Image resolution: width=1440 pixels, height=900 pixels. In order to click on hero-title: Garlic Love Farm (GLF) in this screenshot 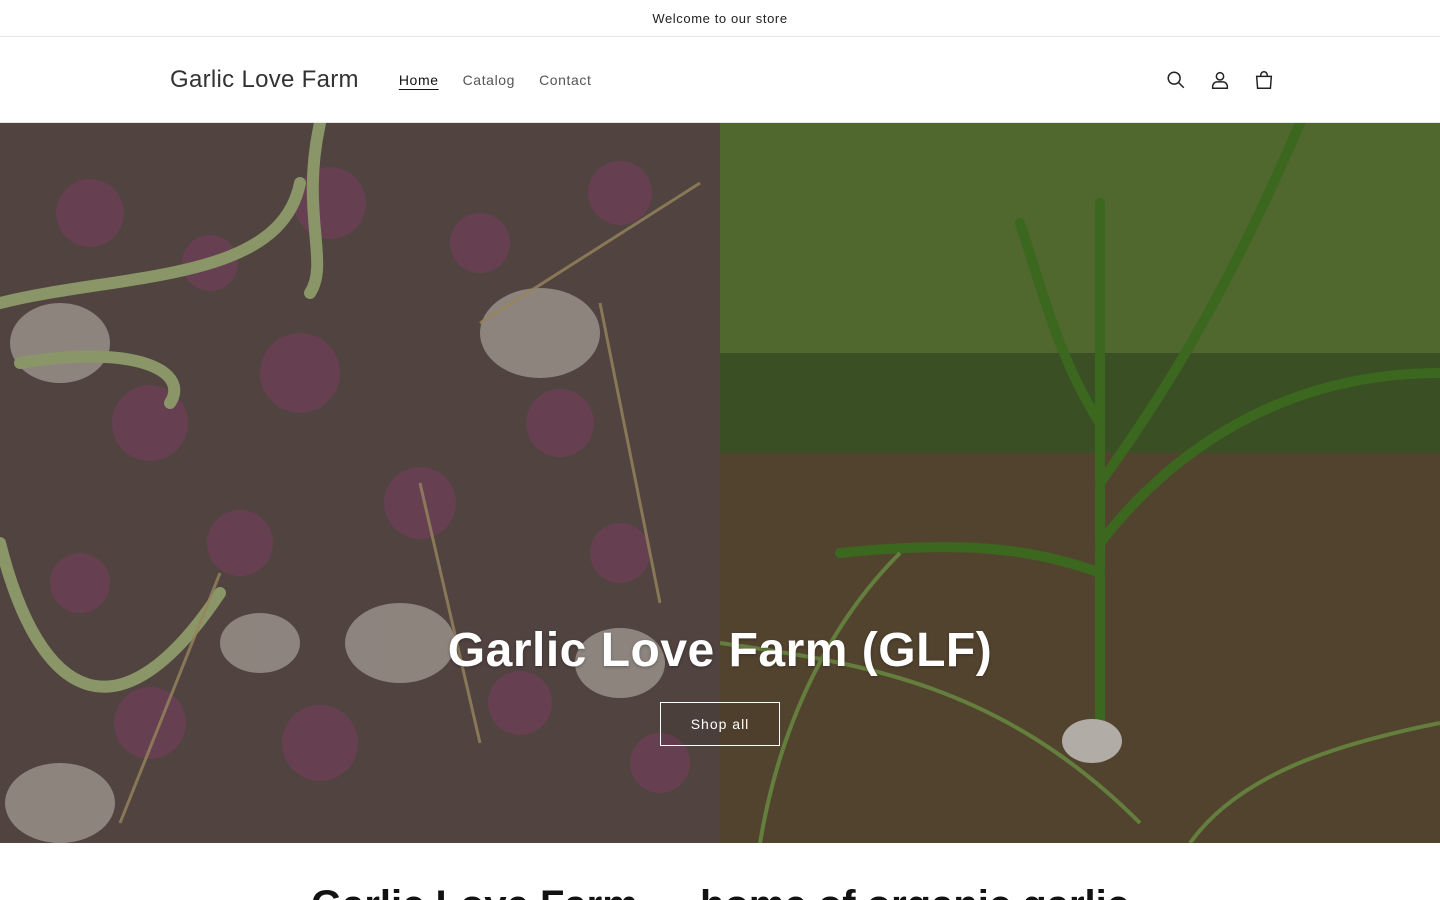, I will do `click(720, 650)`.